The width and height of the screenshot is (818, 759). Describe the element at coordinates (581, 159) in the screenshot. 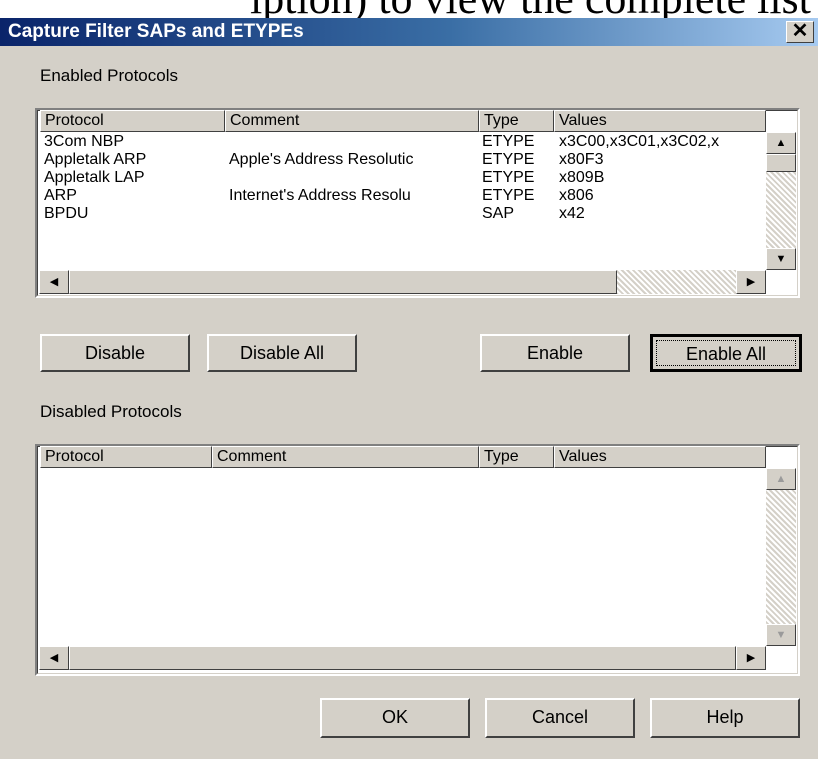

I see `row-values: x80F3` at that location.